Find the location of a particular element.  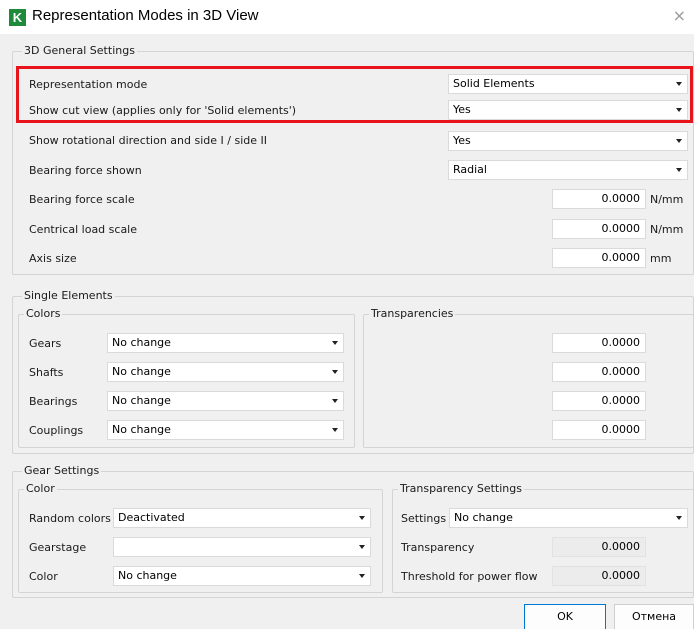

colors-group-label: Colors is located at coordinates (43, 313).